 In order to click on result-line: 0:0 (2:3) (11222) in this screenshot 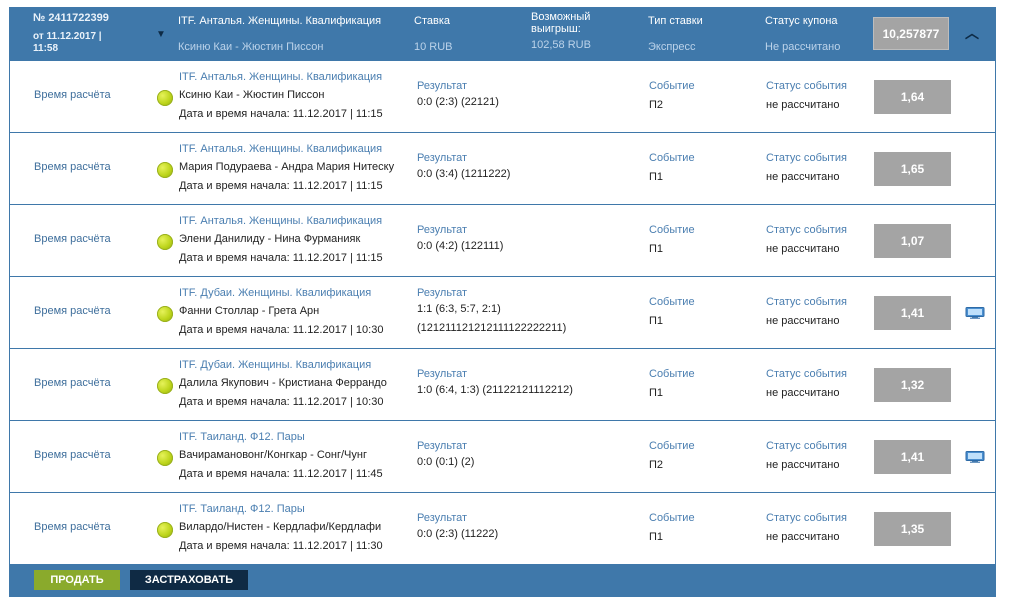, I will do `click(458, 534)`.